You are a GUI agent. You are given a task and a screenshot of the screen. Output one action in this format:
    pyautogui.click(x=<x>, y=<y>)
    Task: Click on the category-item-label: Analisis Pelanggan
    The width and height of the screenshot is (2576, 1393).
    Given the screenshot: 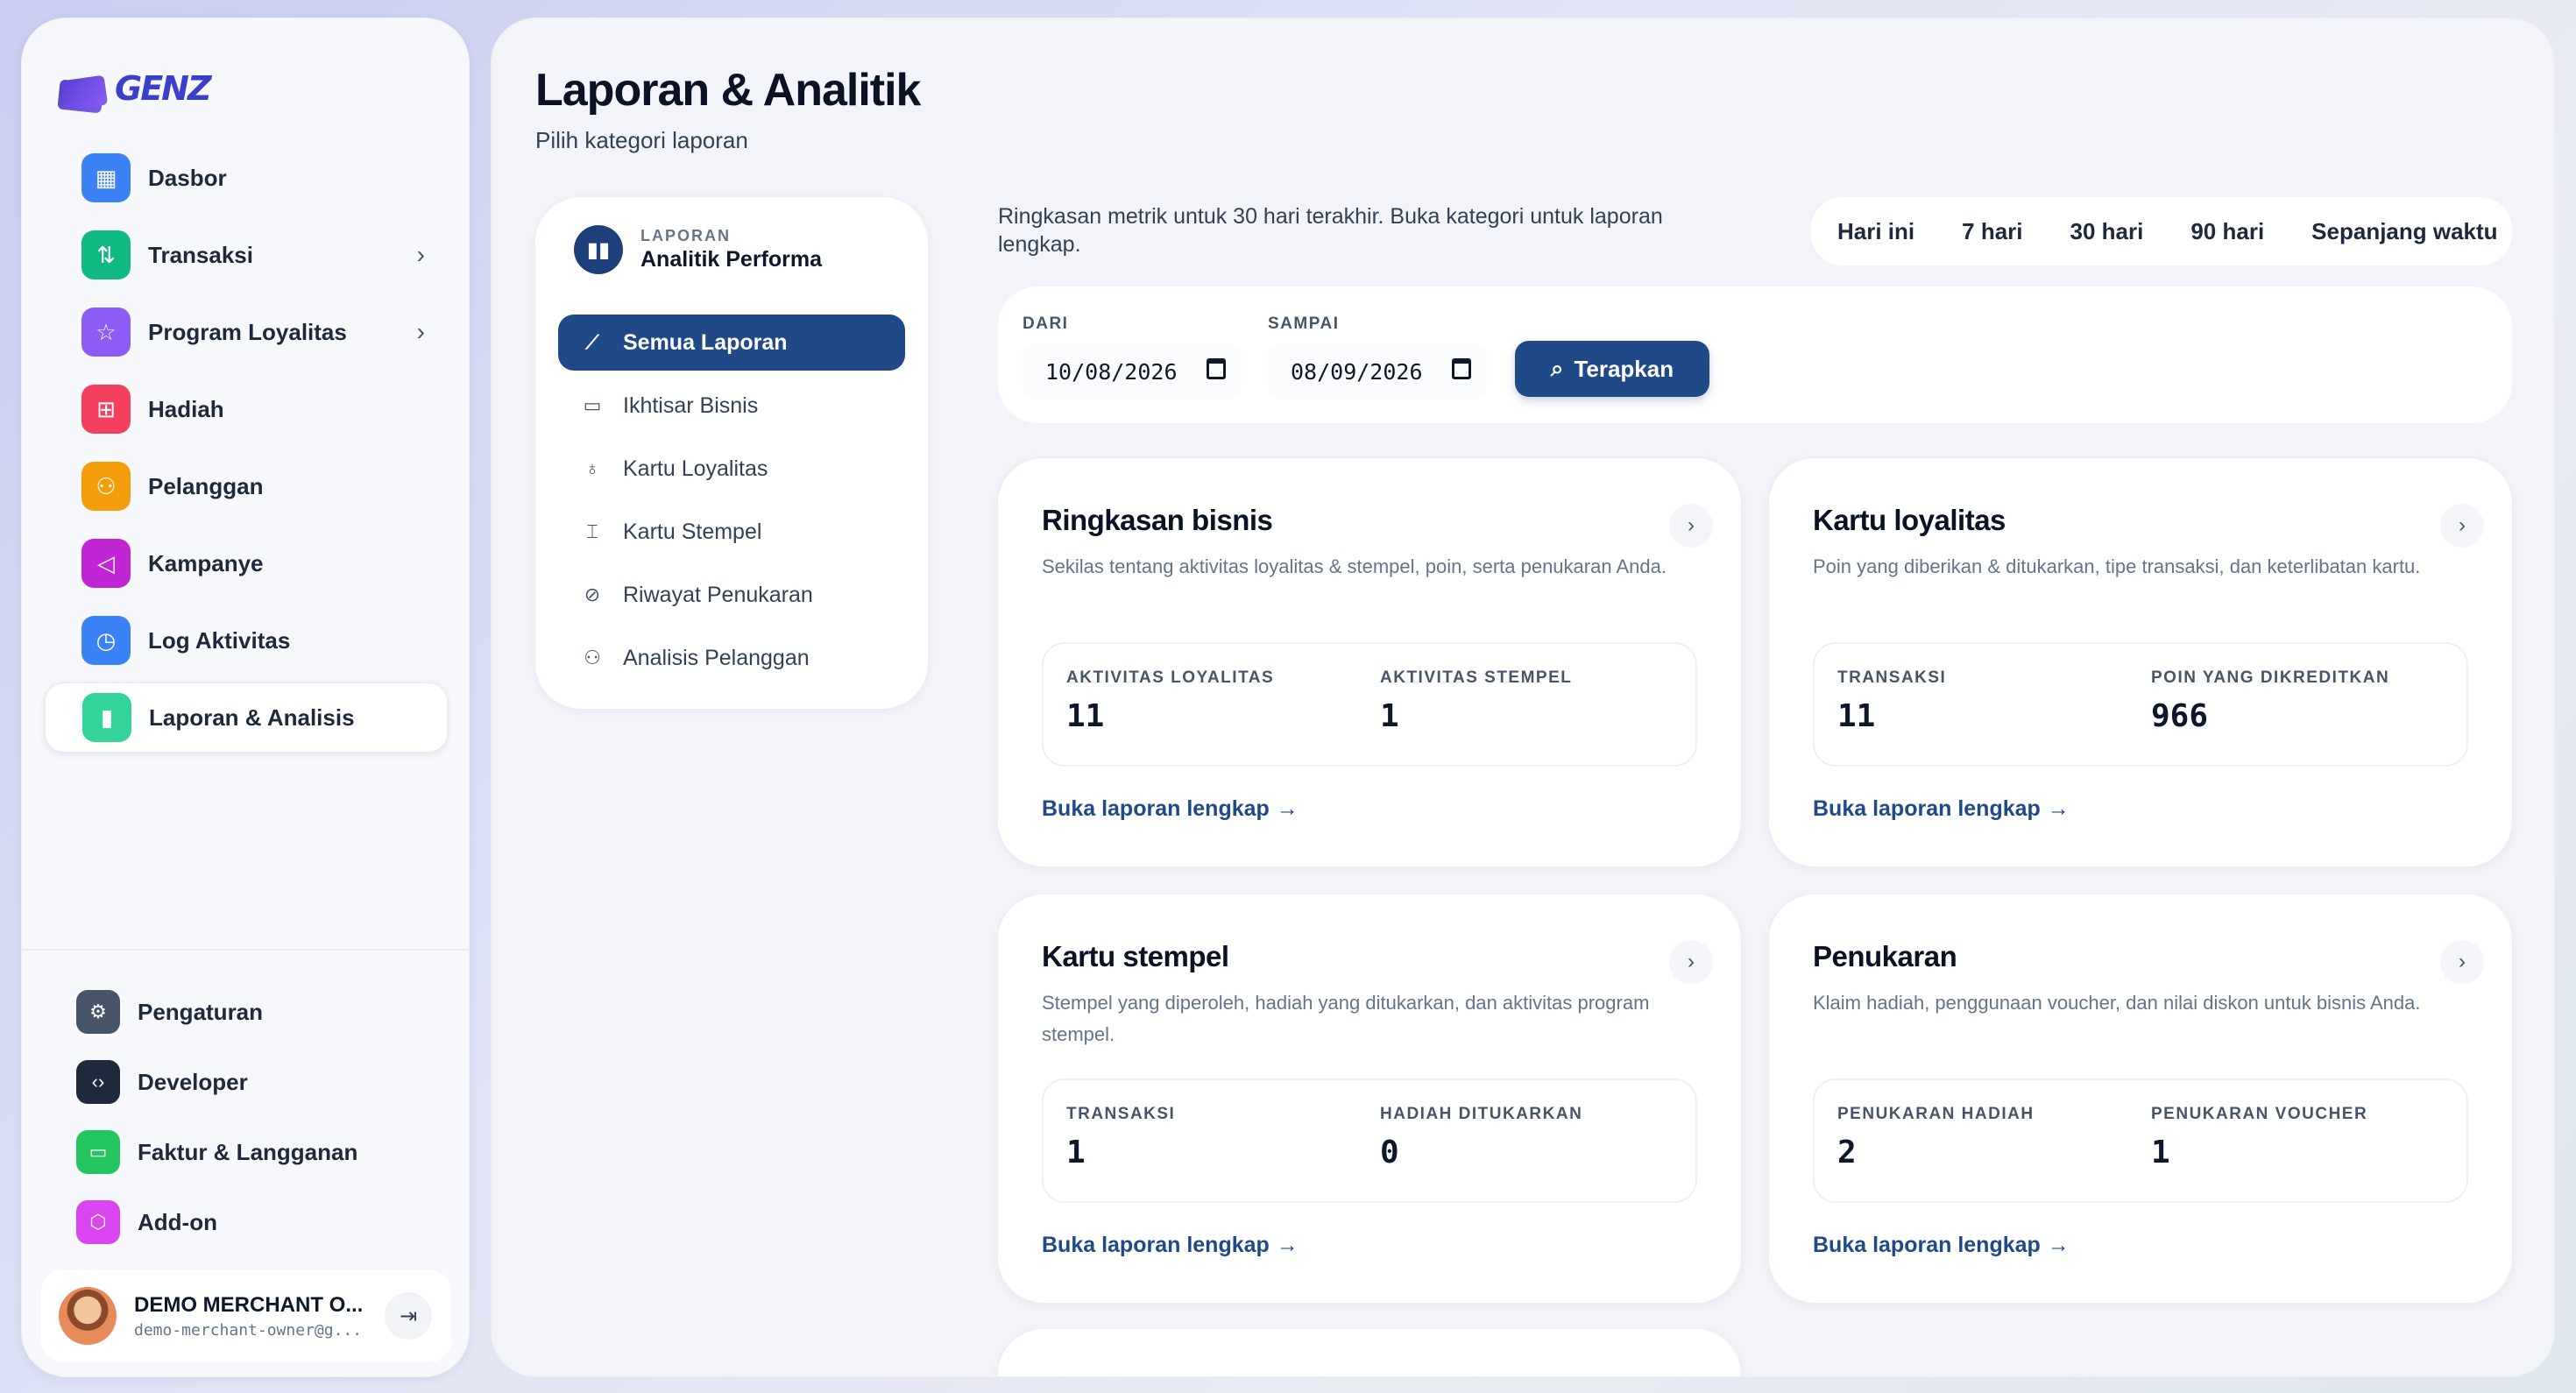 What is the action you would take?
    pyautogui.click(x=716, y=657)
    